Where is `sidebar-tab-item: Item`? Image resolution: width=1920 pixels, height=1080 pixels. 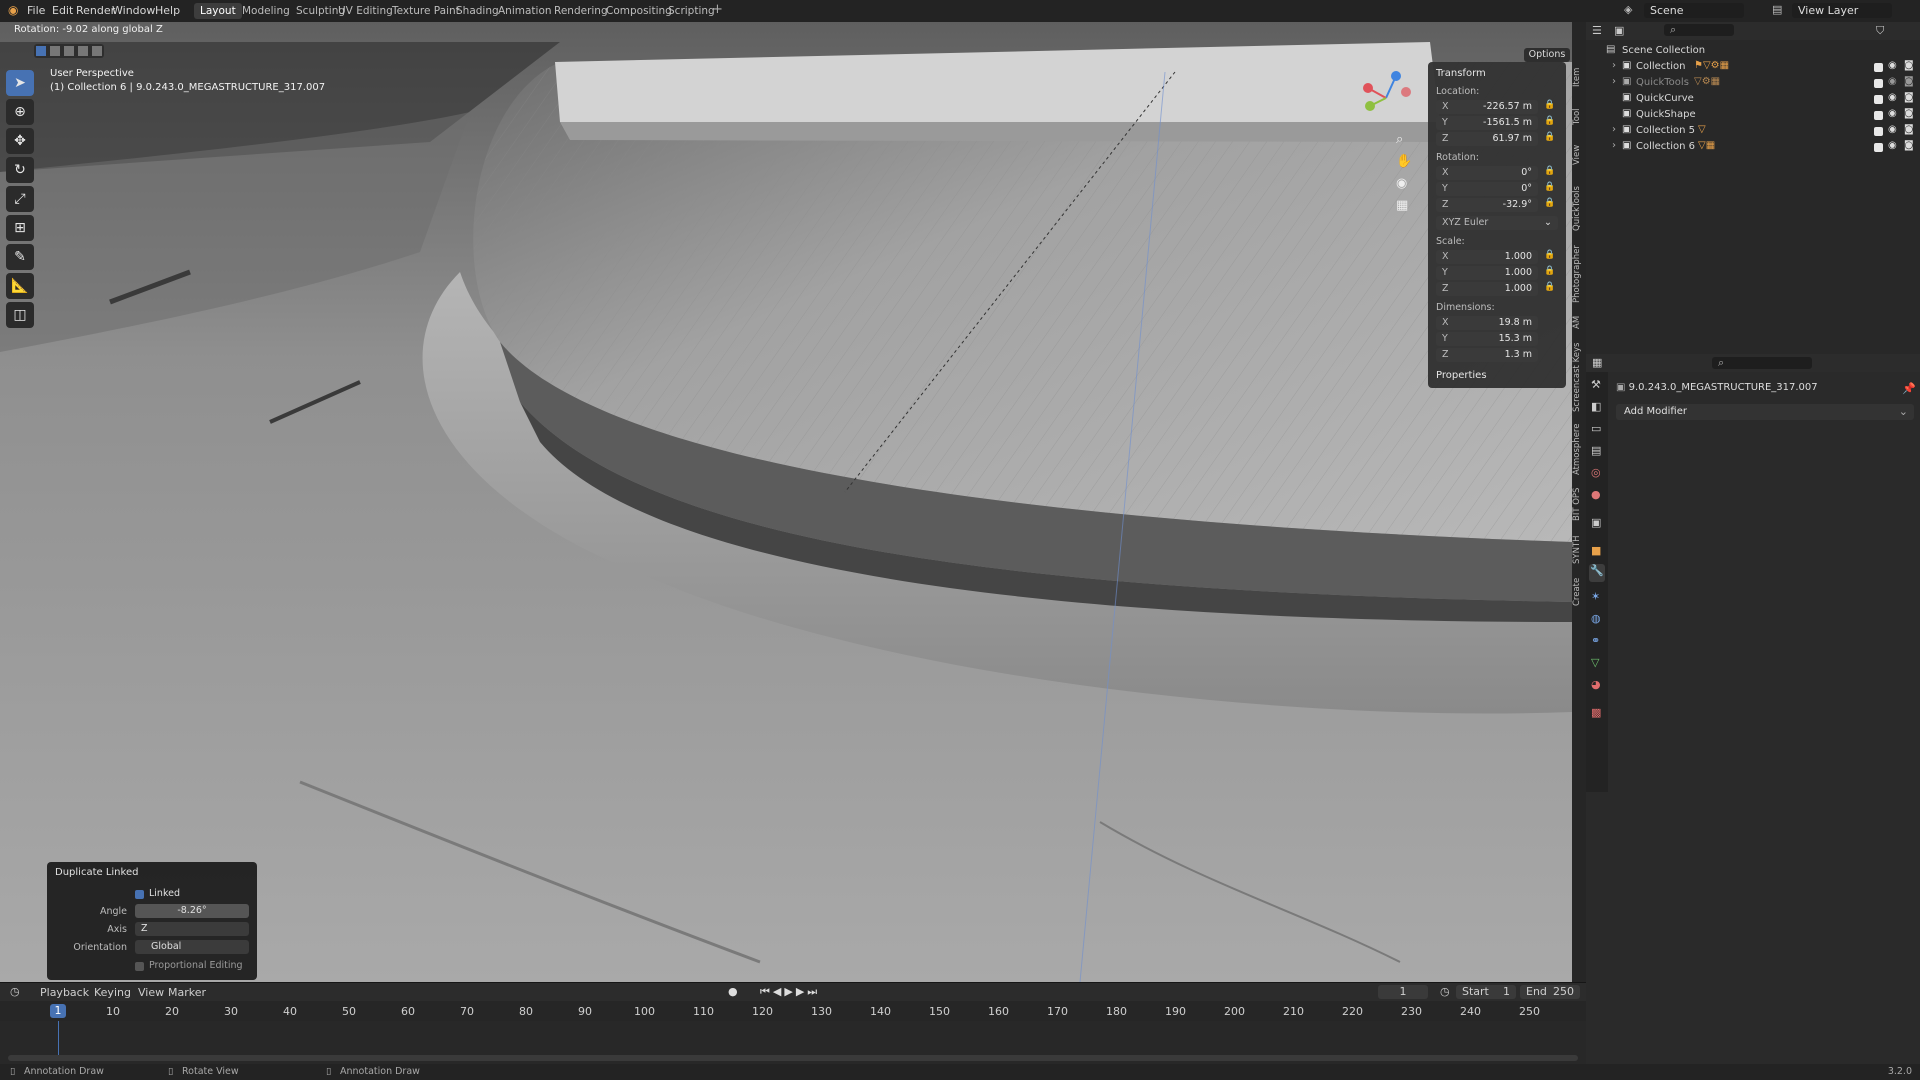 sidebar-tab-item: Item is located at coordinates (1579, 77).